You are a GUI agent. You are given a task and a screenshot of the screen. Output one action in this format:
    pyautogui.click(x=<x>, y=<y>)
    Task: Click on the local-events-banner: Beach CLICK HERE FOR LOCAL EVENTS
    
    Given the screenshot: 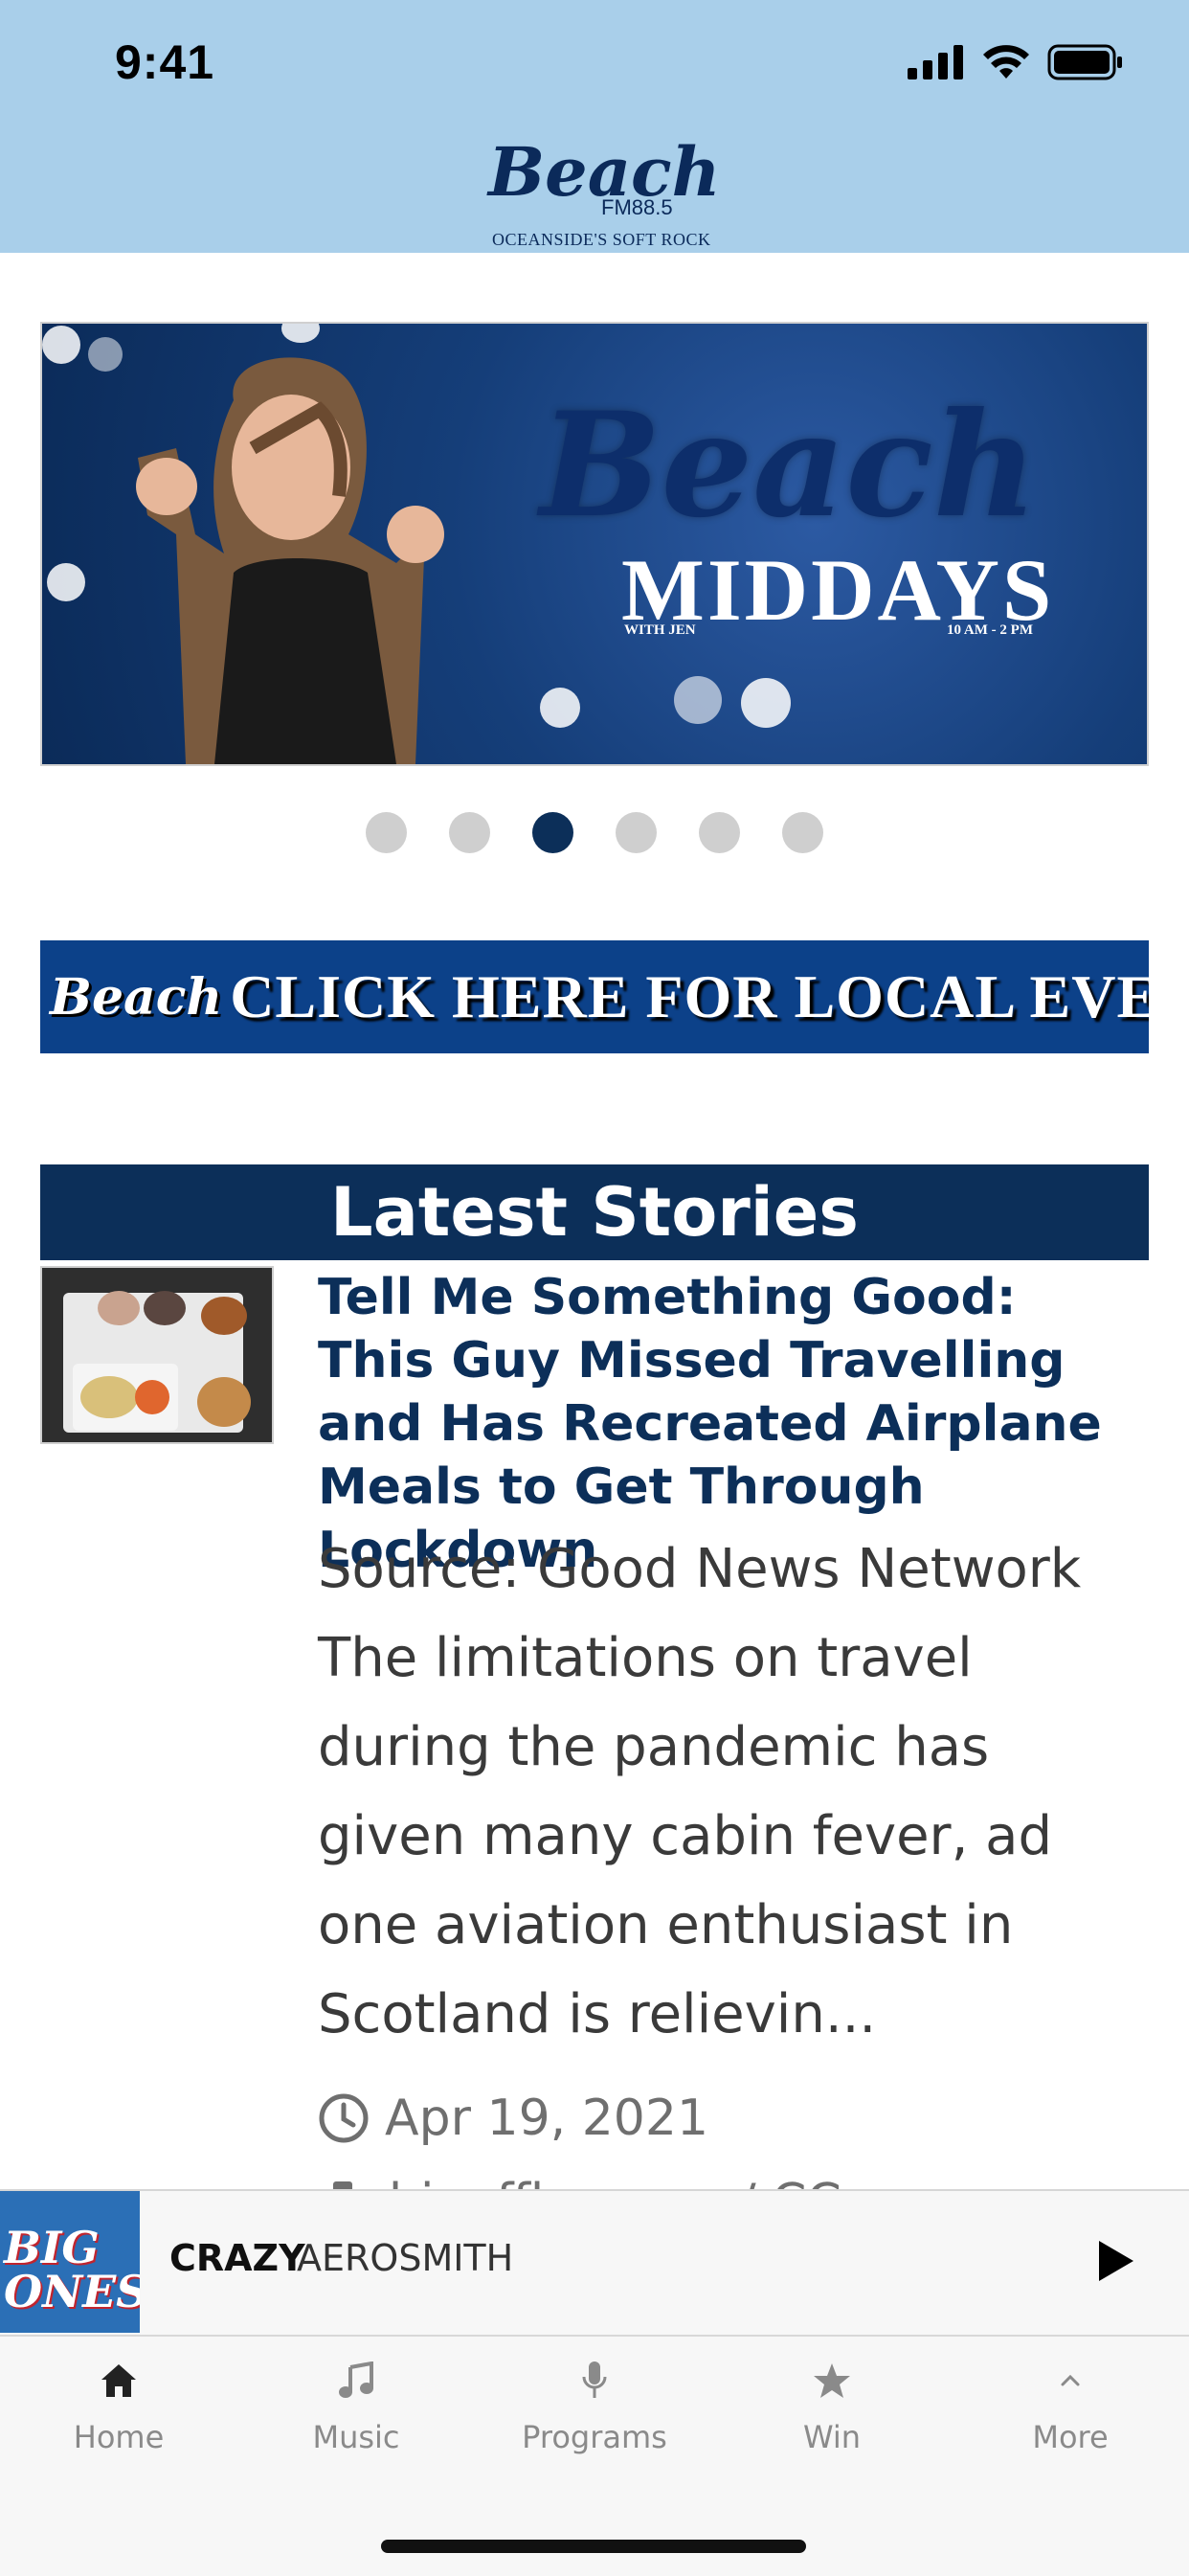 What is the action you would take?
    pyautogui.click(x=594, y=996)
    